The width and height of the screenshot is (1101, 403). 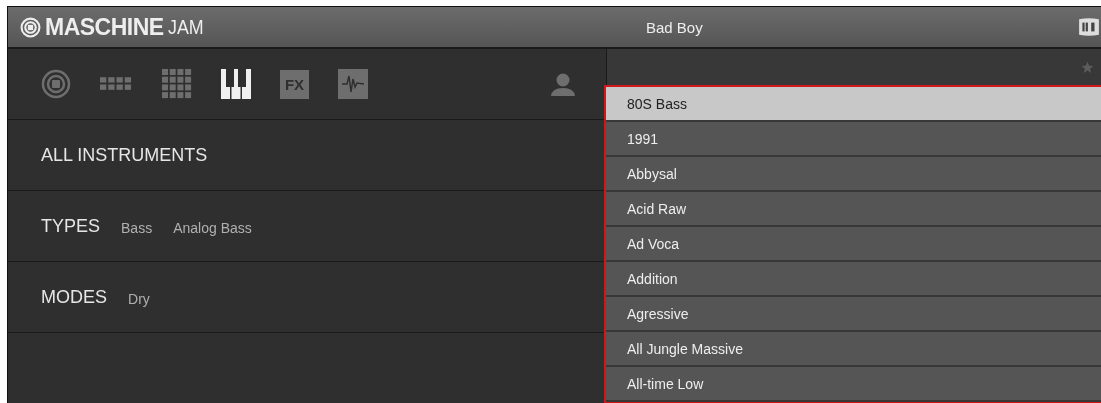 What do you see at coordinates (74, 297) in the screenshot?
I see `filter-label: MODES` at bounding box center [74, 297].